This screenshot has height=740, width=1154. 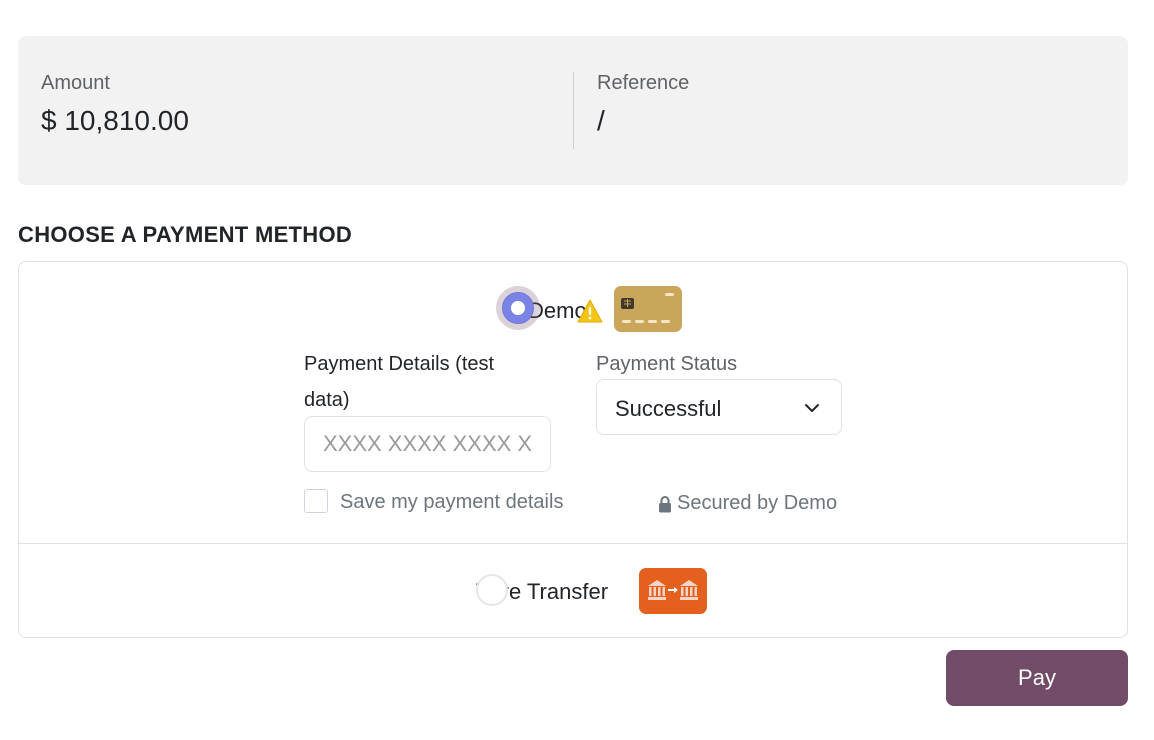 What do you see at coordinates (643, 104) in the screenshot?
I see `reference-block: Reference /` at bounding box center [643, 104].